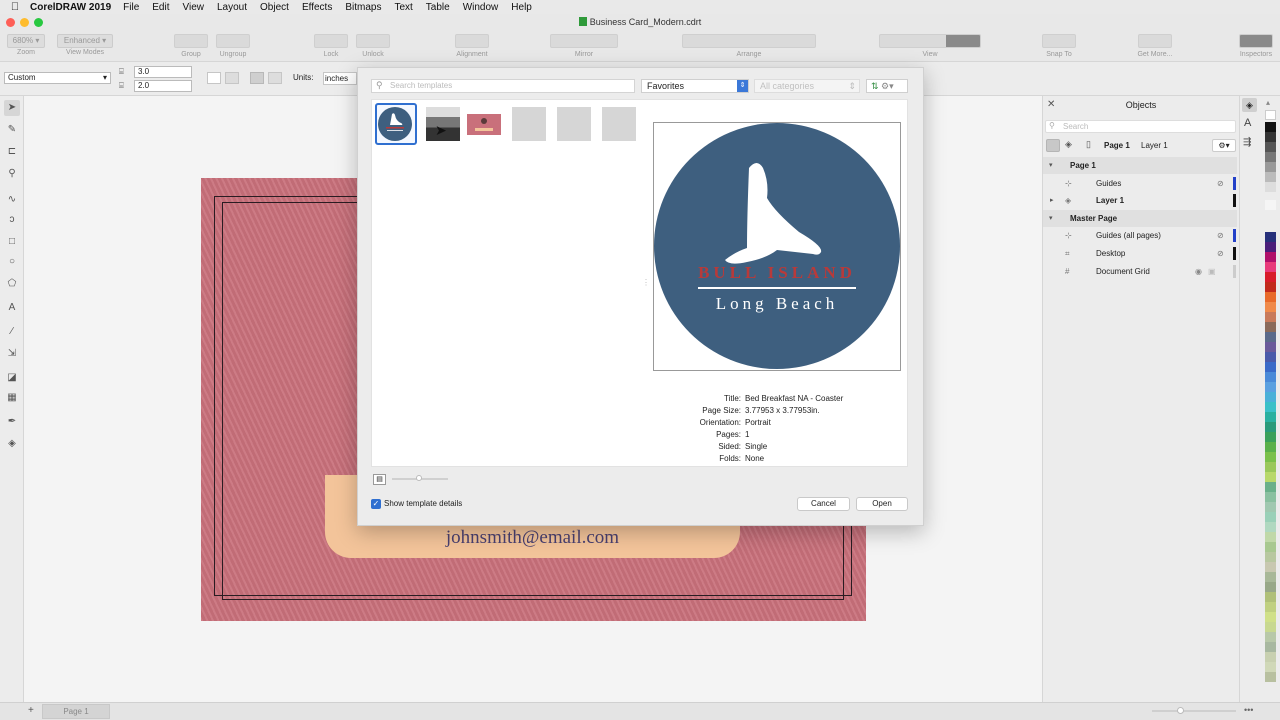 Image resolution: width=1280 pixels, height=720 pixels. Describe the element at coordinates (76, 711) in the screenshot. I see `page-tab: Page 1` at that location.